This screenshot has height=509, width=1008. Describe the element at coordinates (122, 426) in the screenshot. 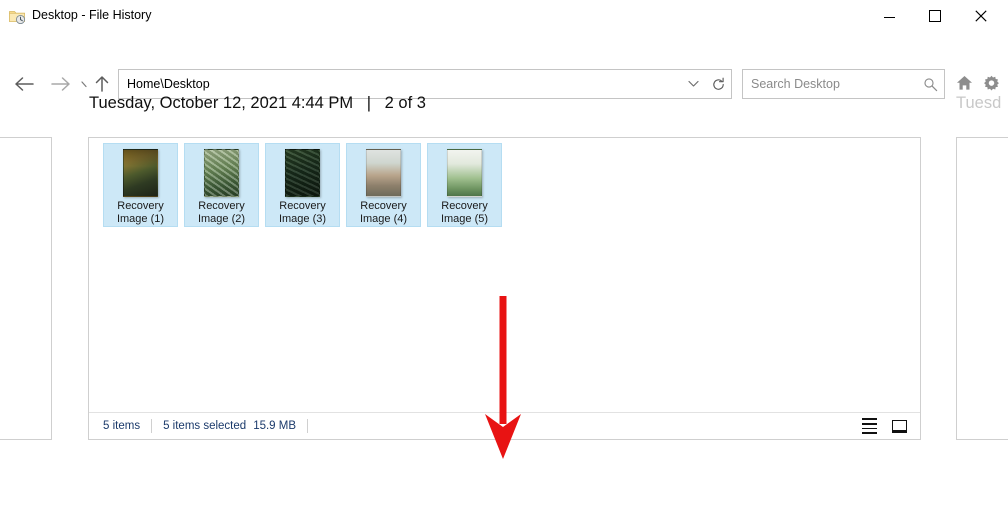

I see `item-count: 5 items` at that location.